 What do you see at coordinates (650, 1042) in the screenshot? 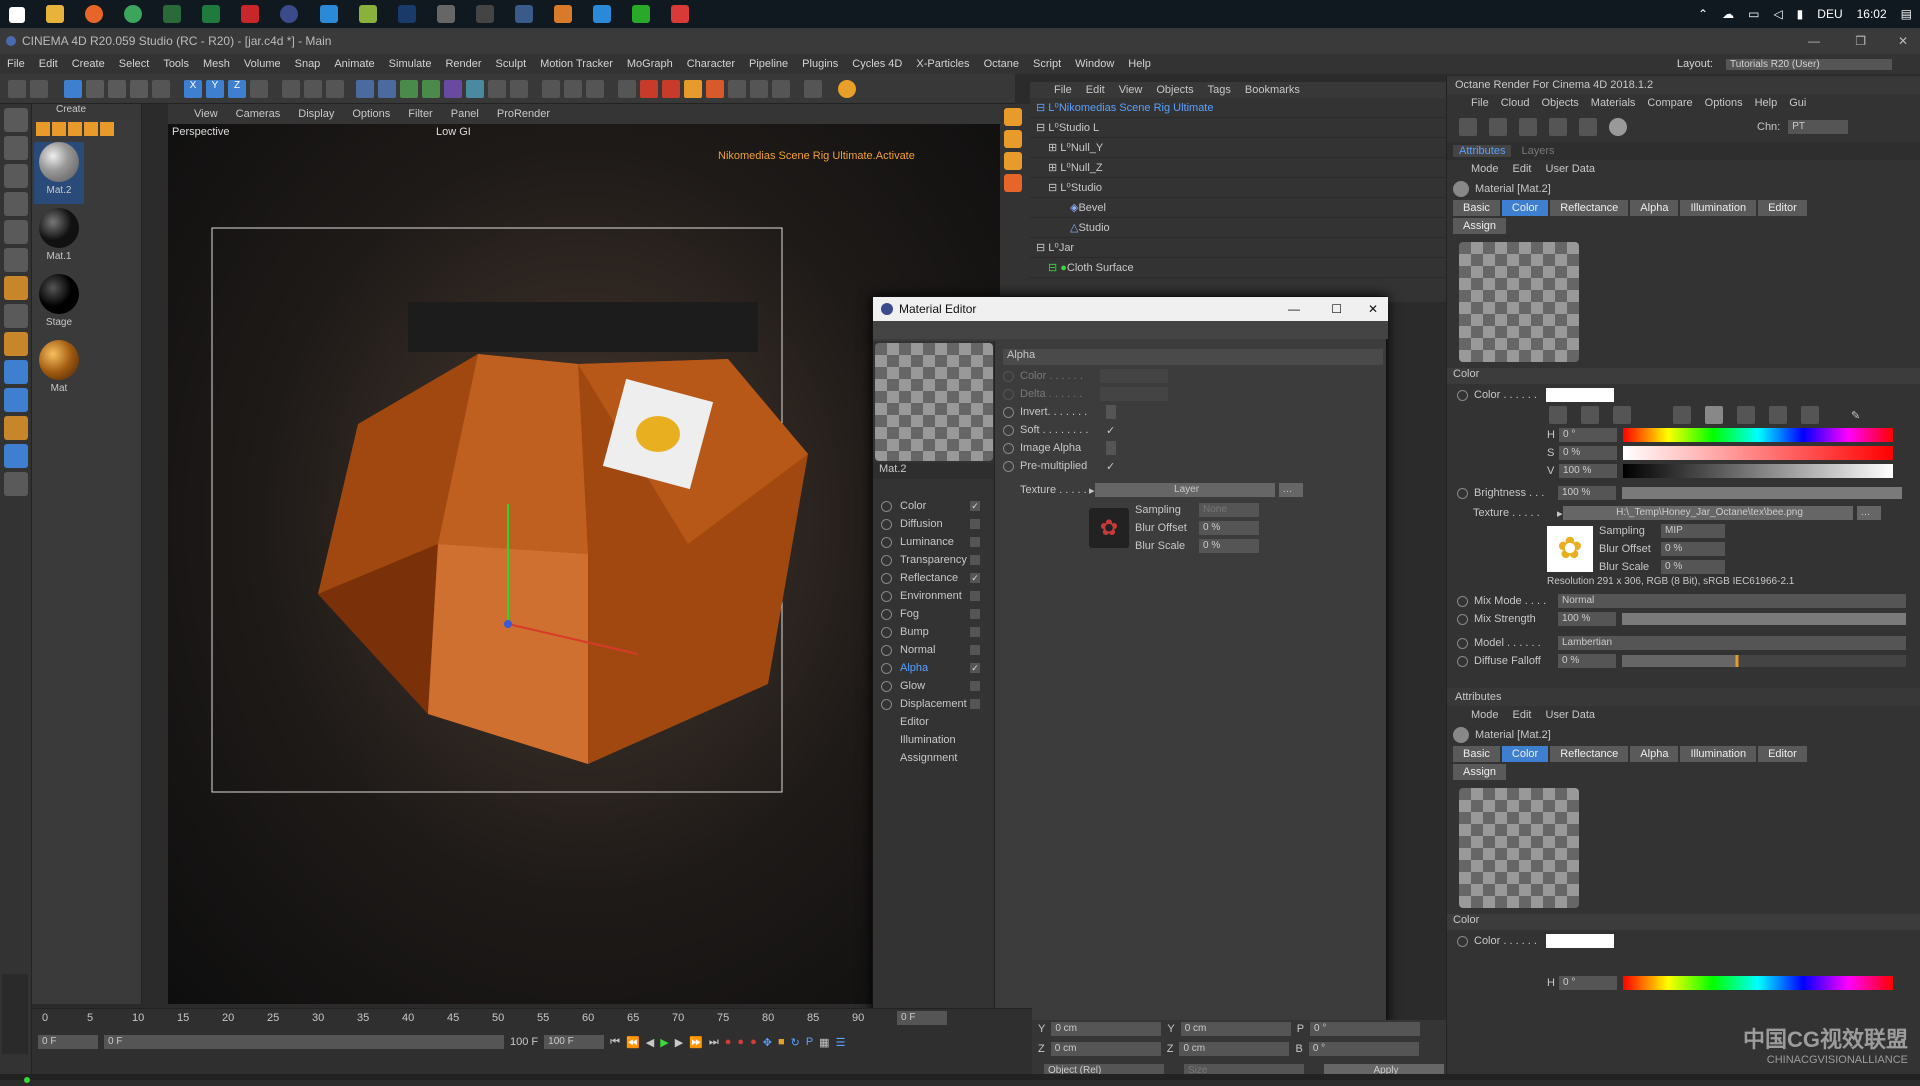
I see `prev-frame-icon: ◀` at bounding box center [650, 1042].